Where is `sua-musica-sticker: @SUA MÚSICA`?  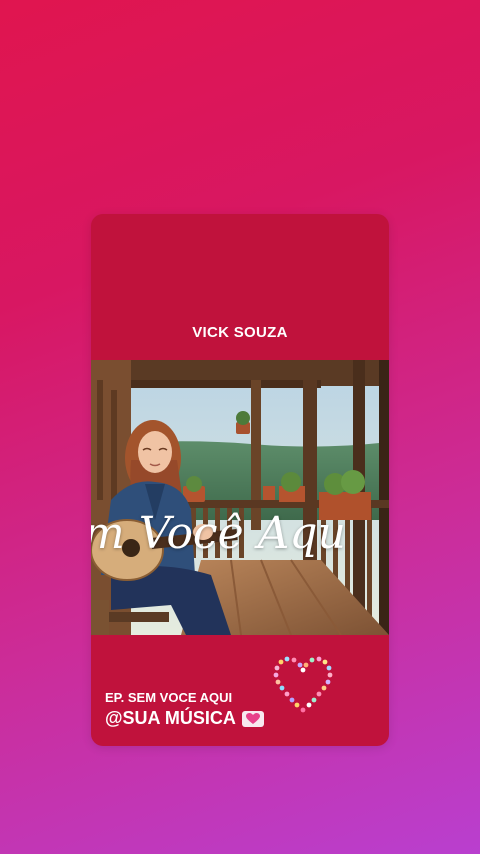 sua-musica-sticker: @SUA MÚSICA is located at coordinates (184, 718).